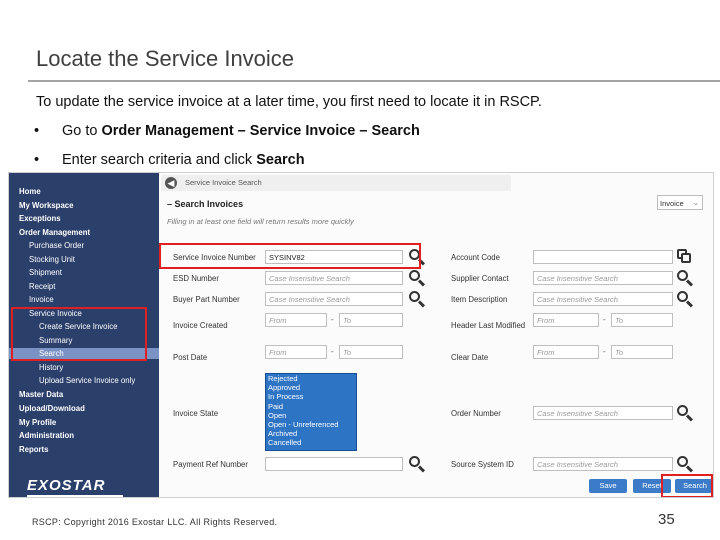 This screenshot has width=720, height=540. I want to click on invoice-state-option: Cancelled, so click(311, 442).